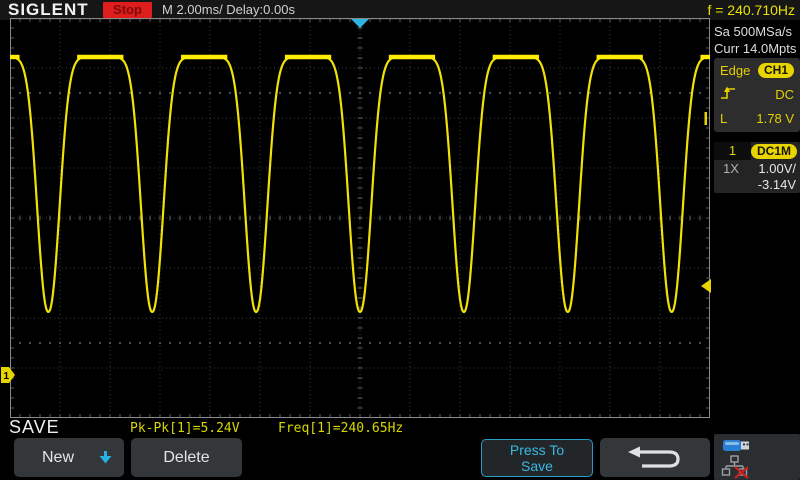  I want to click on press-to-save-button: Press To Save, so click(537, 458).